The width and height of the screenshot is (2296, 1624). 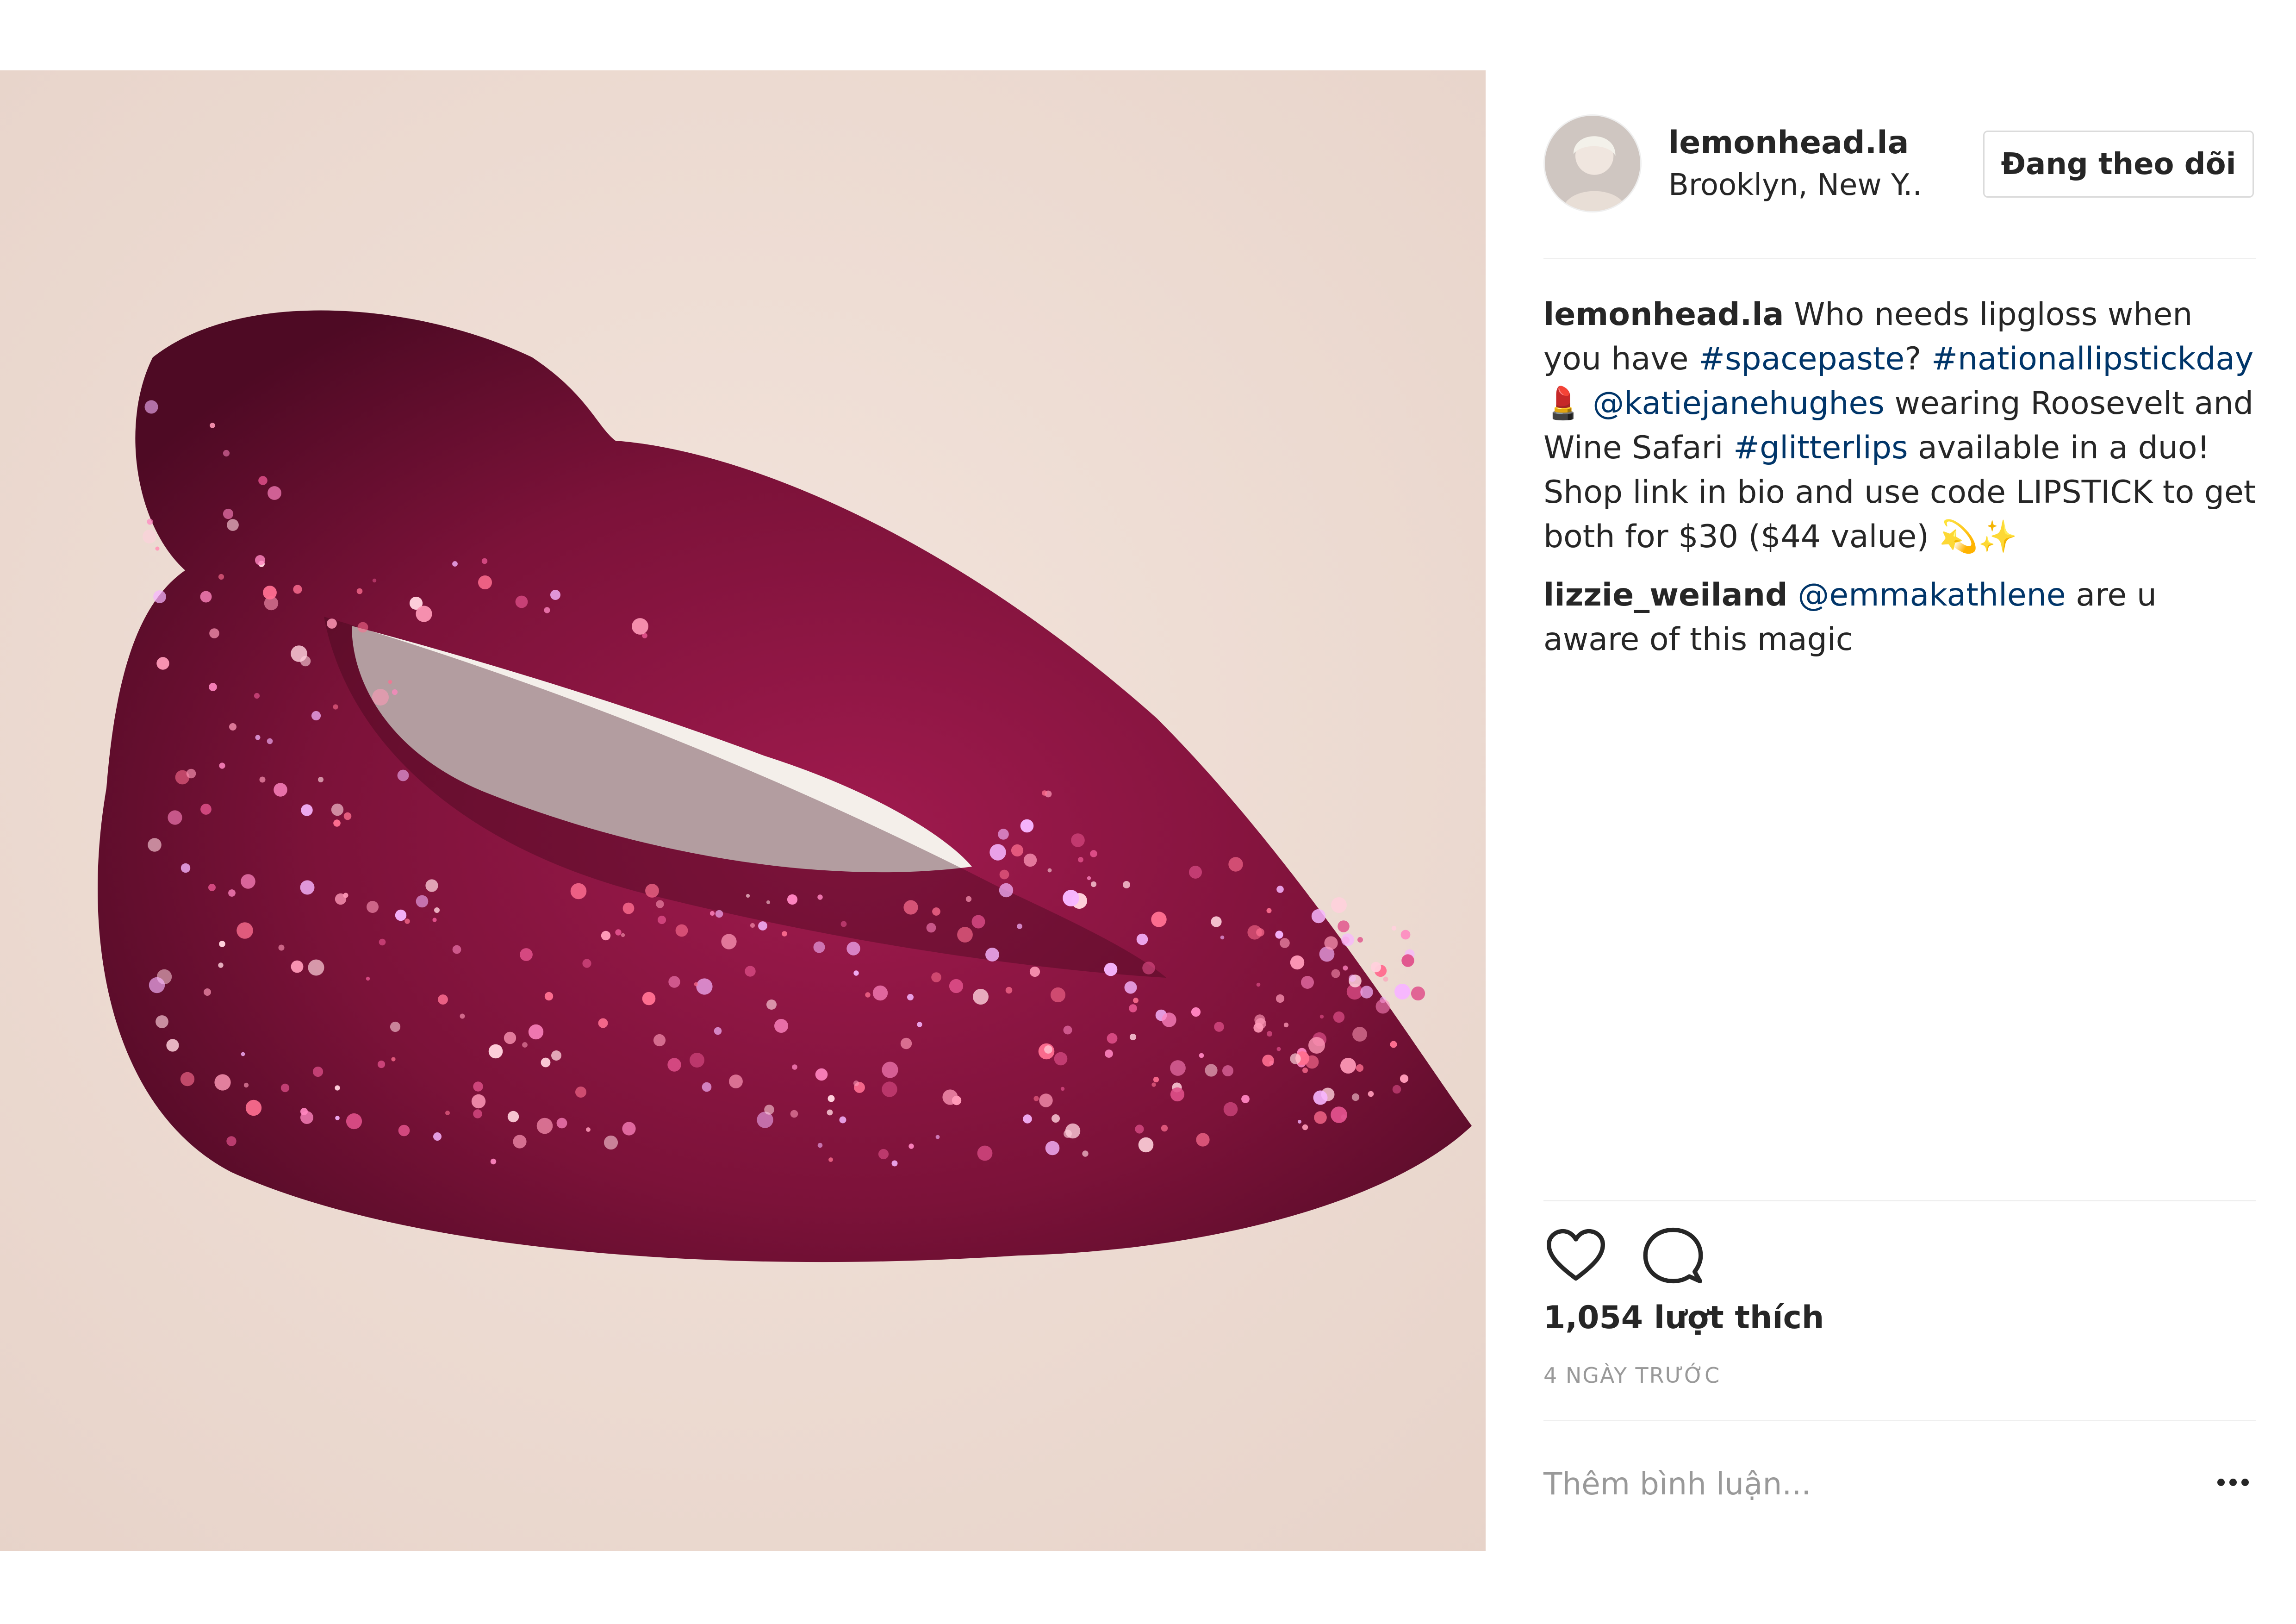 What do you see at coordinates (1673, 1255) in the screenshot?
I see `comment-bubble-icon` at bounding box center [1673, 1255].